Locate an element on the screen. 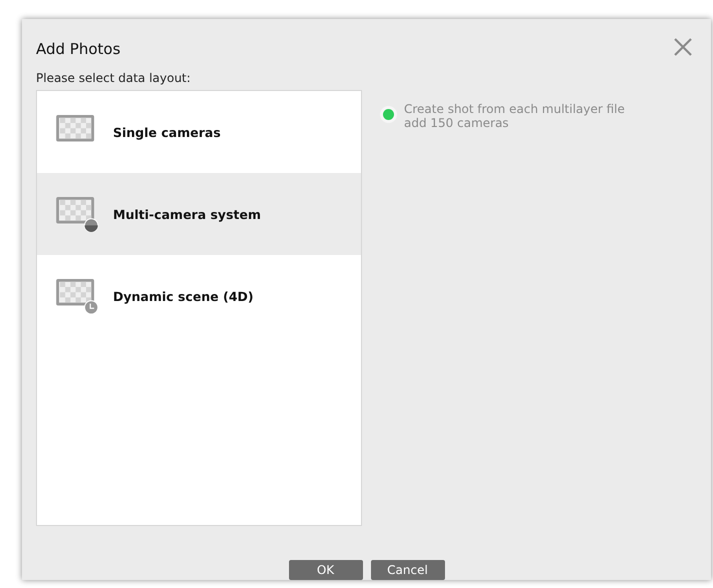 This screenshot has width=713, height=588. option-label: Multi-camera system is located at coordinates (187, 214).